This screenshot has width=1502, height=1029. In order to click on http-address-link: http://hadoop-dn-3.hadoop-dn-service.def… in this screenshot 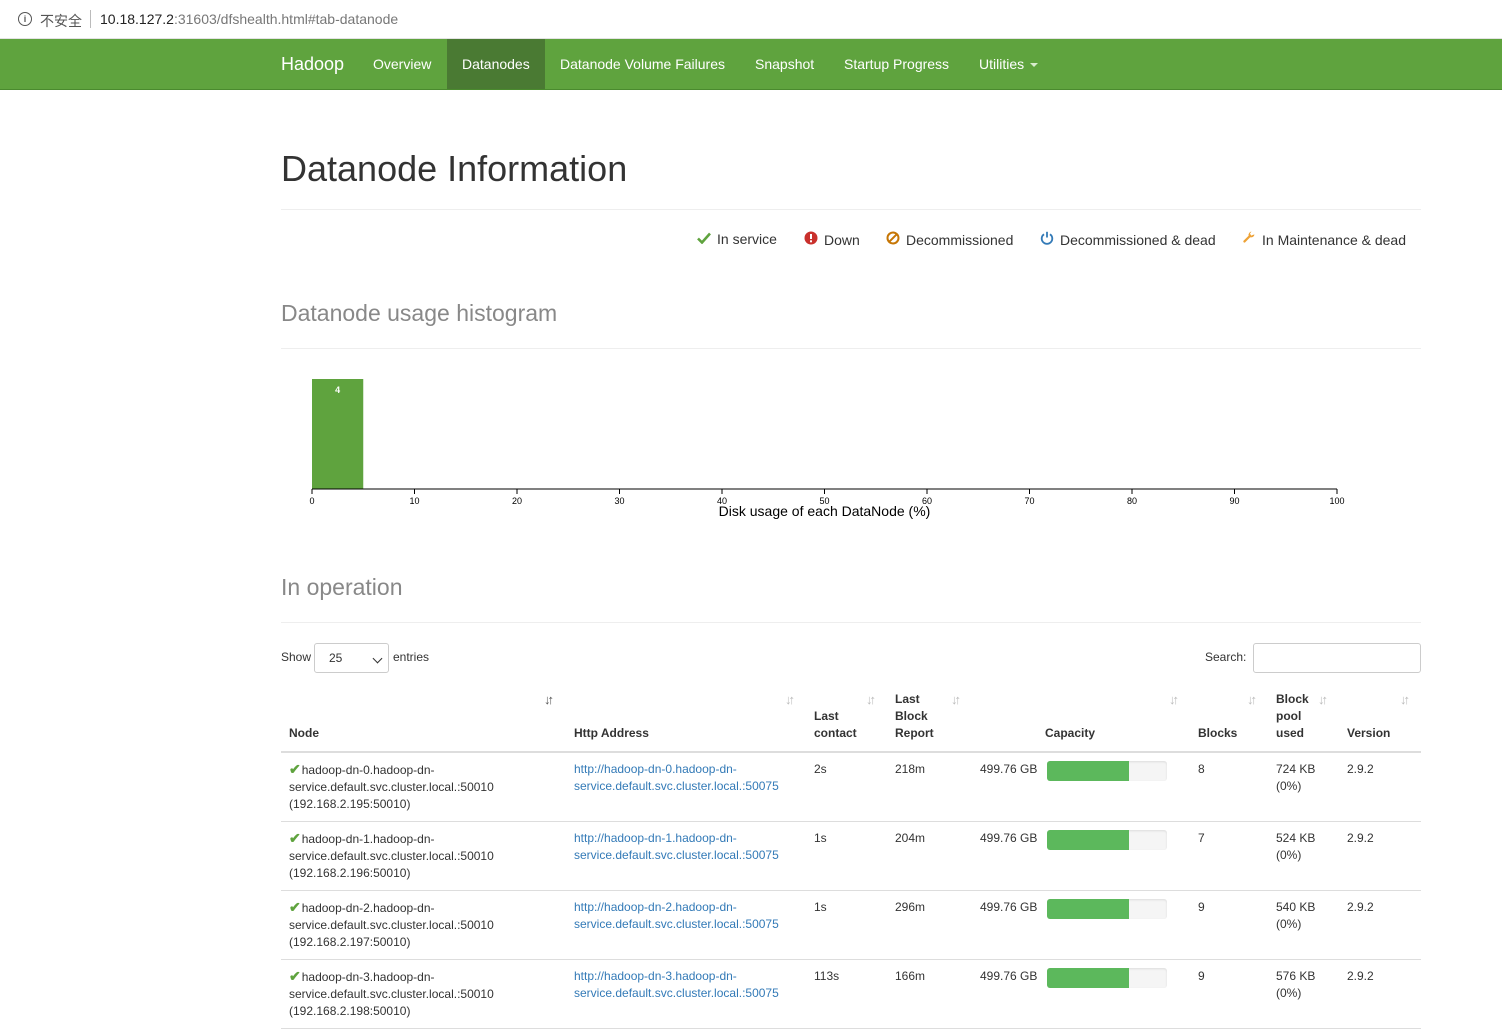, I will do `click(676, 985)`.